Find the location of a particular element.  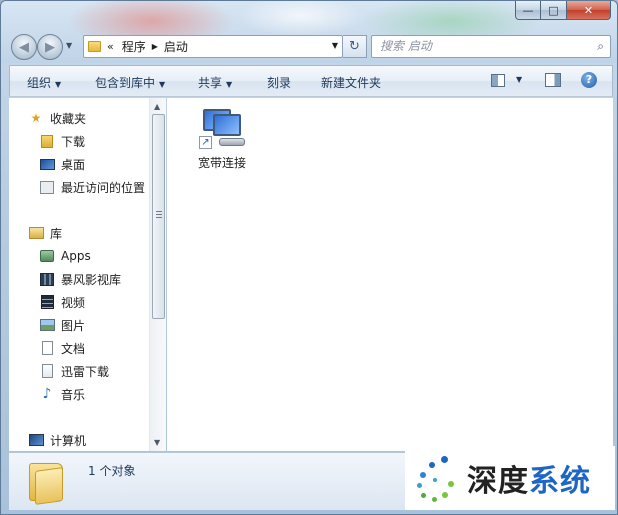

sidebar-item-documents: 文档 is located at coordinates (62, 348).